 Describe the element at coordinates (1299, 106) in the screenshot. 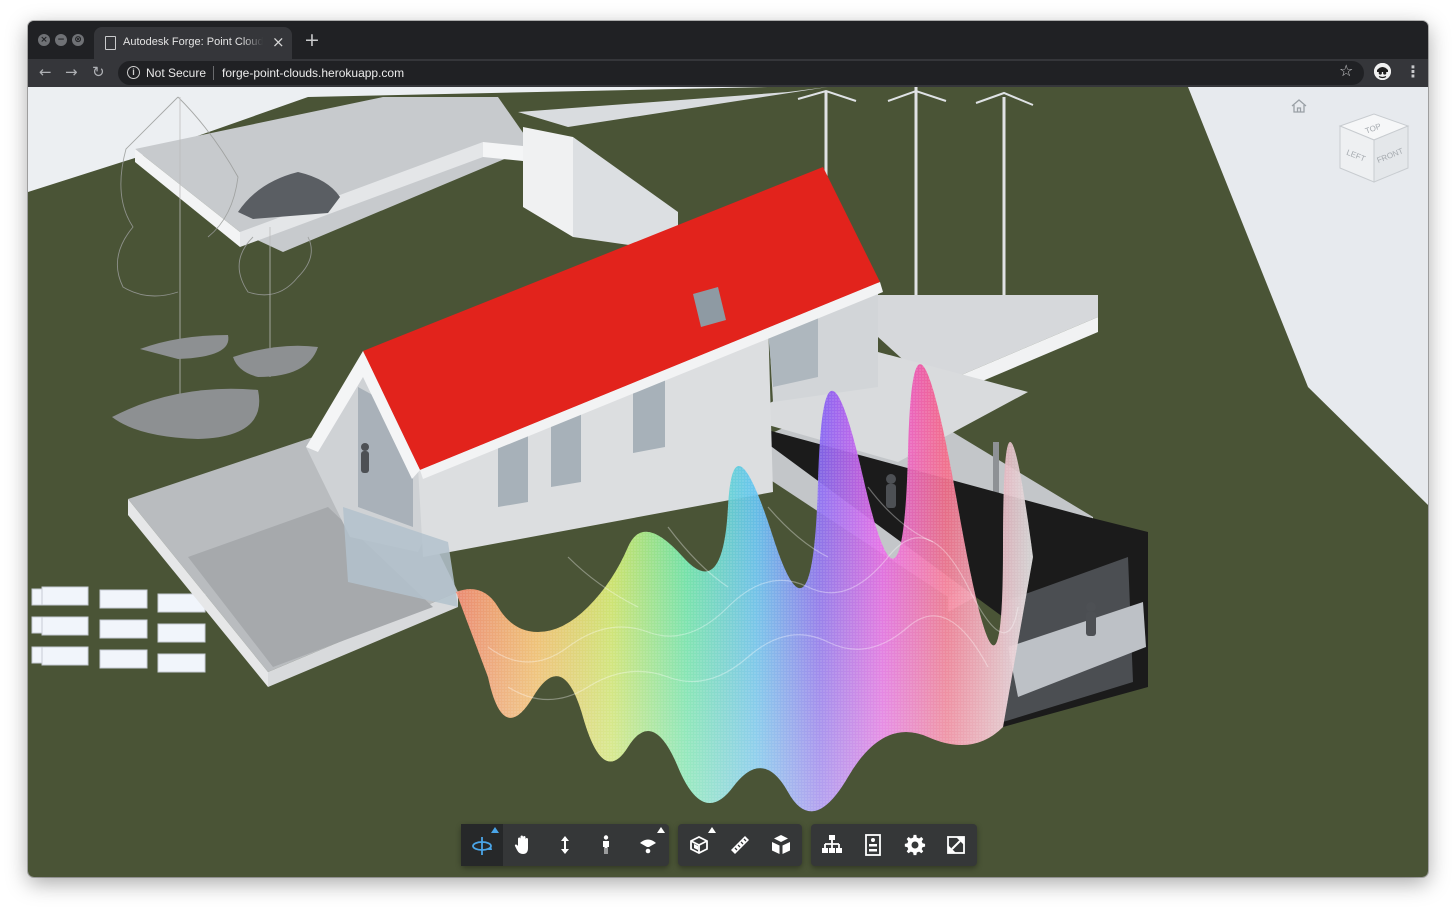

I see `home-icon` at that location.